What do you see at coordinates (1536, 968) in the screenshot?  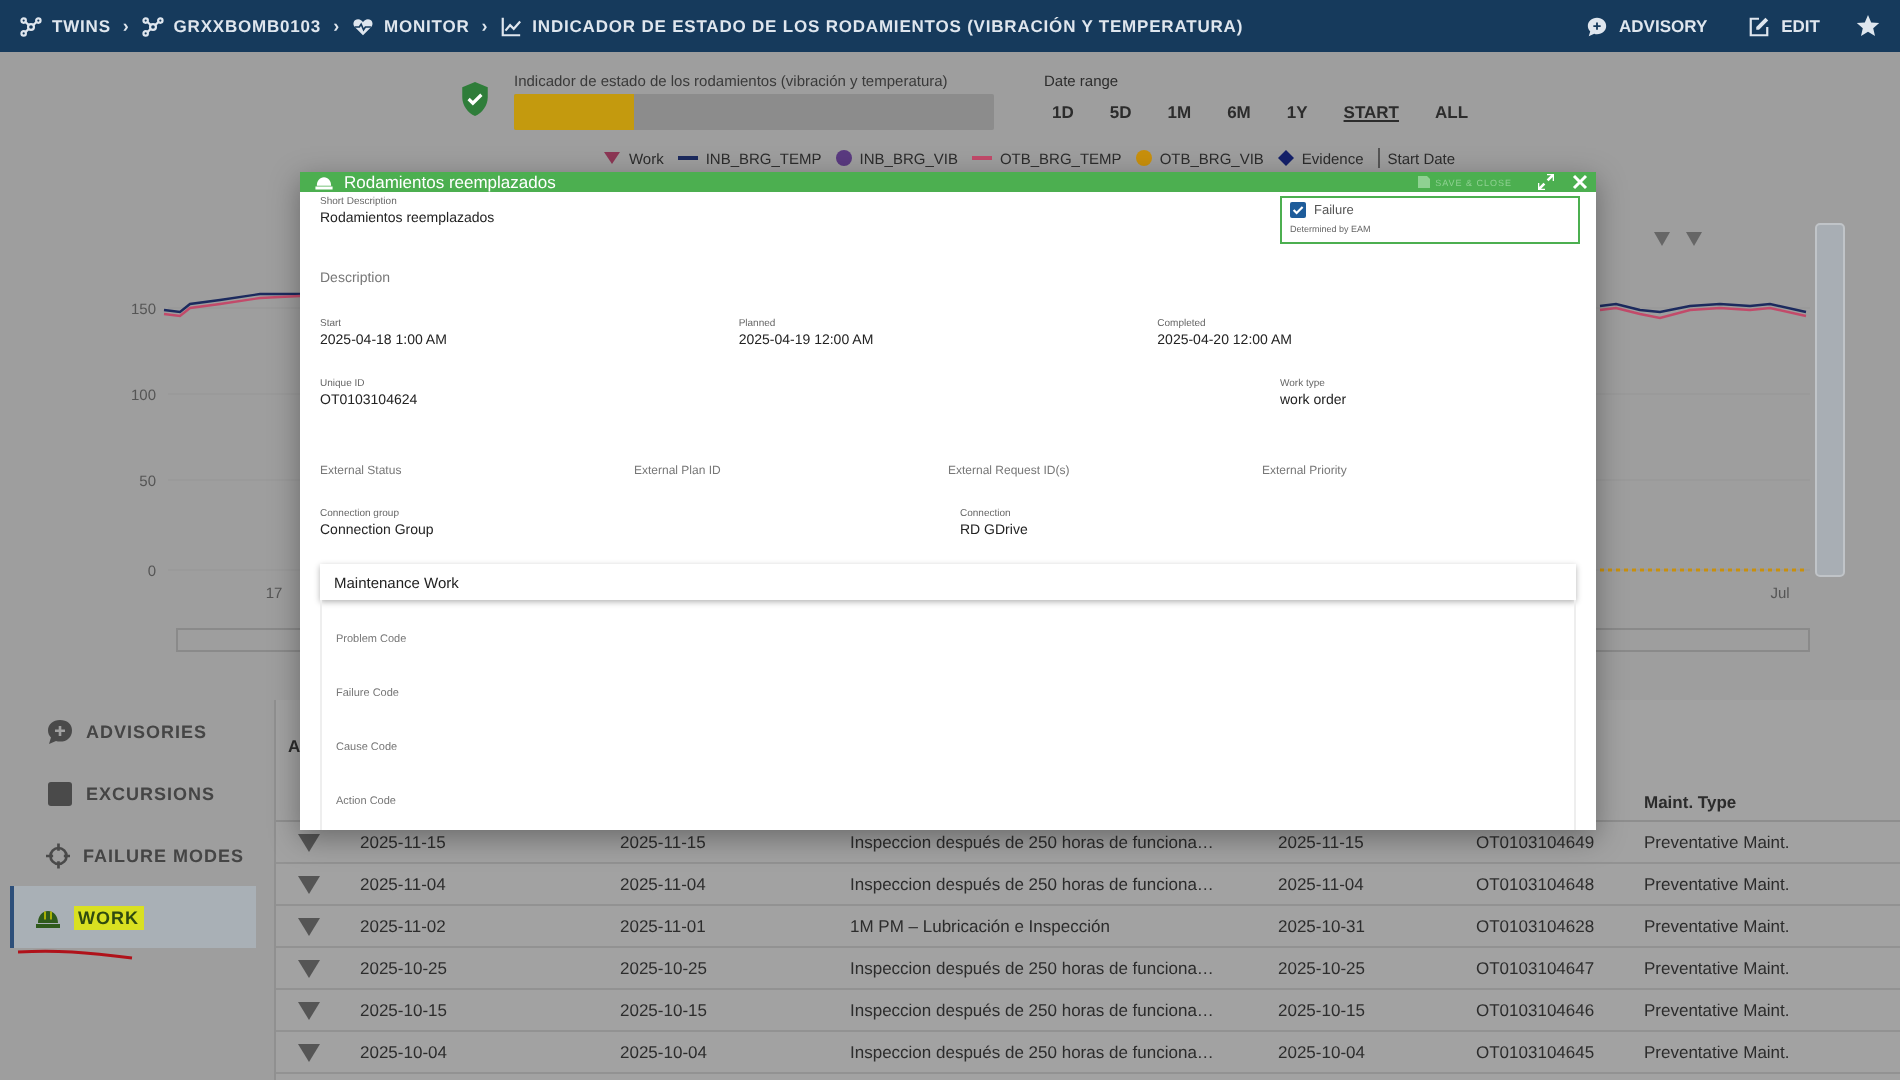 I see `table-cell-text: OT0103104647` at bounding box center [1536, 968].